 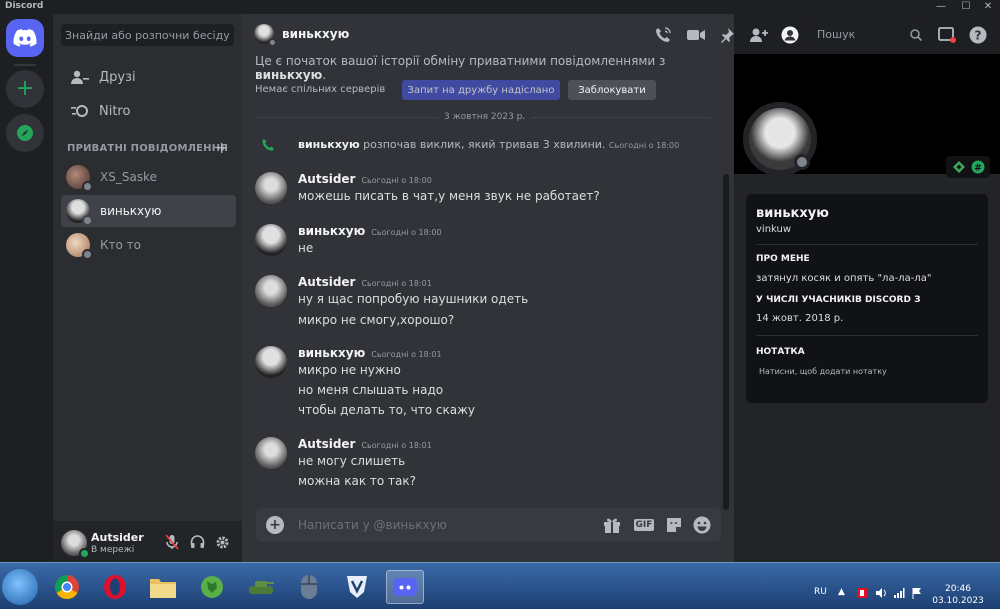 I want to click on nav-nitro-label: Nitro, so click(x=115, y=111).